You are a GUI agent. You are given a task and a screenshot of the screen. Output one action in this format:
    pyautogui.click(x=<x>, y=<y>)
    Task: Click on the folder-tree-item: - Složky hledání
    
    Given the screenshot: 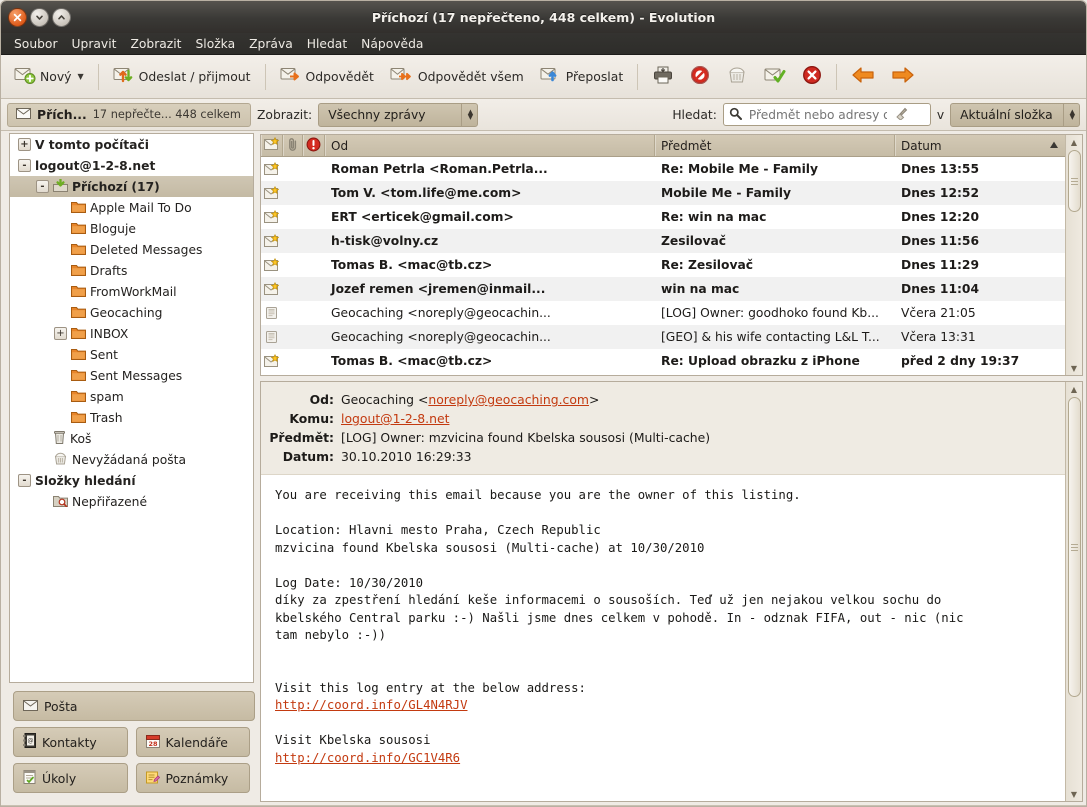 What is the action you would take?
    pyautogui.click(x=131, y=480)
    